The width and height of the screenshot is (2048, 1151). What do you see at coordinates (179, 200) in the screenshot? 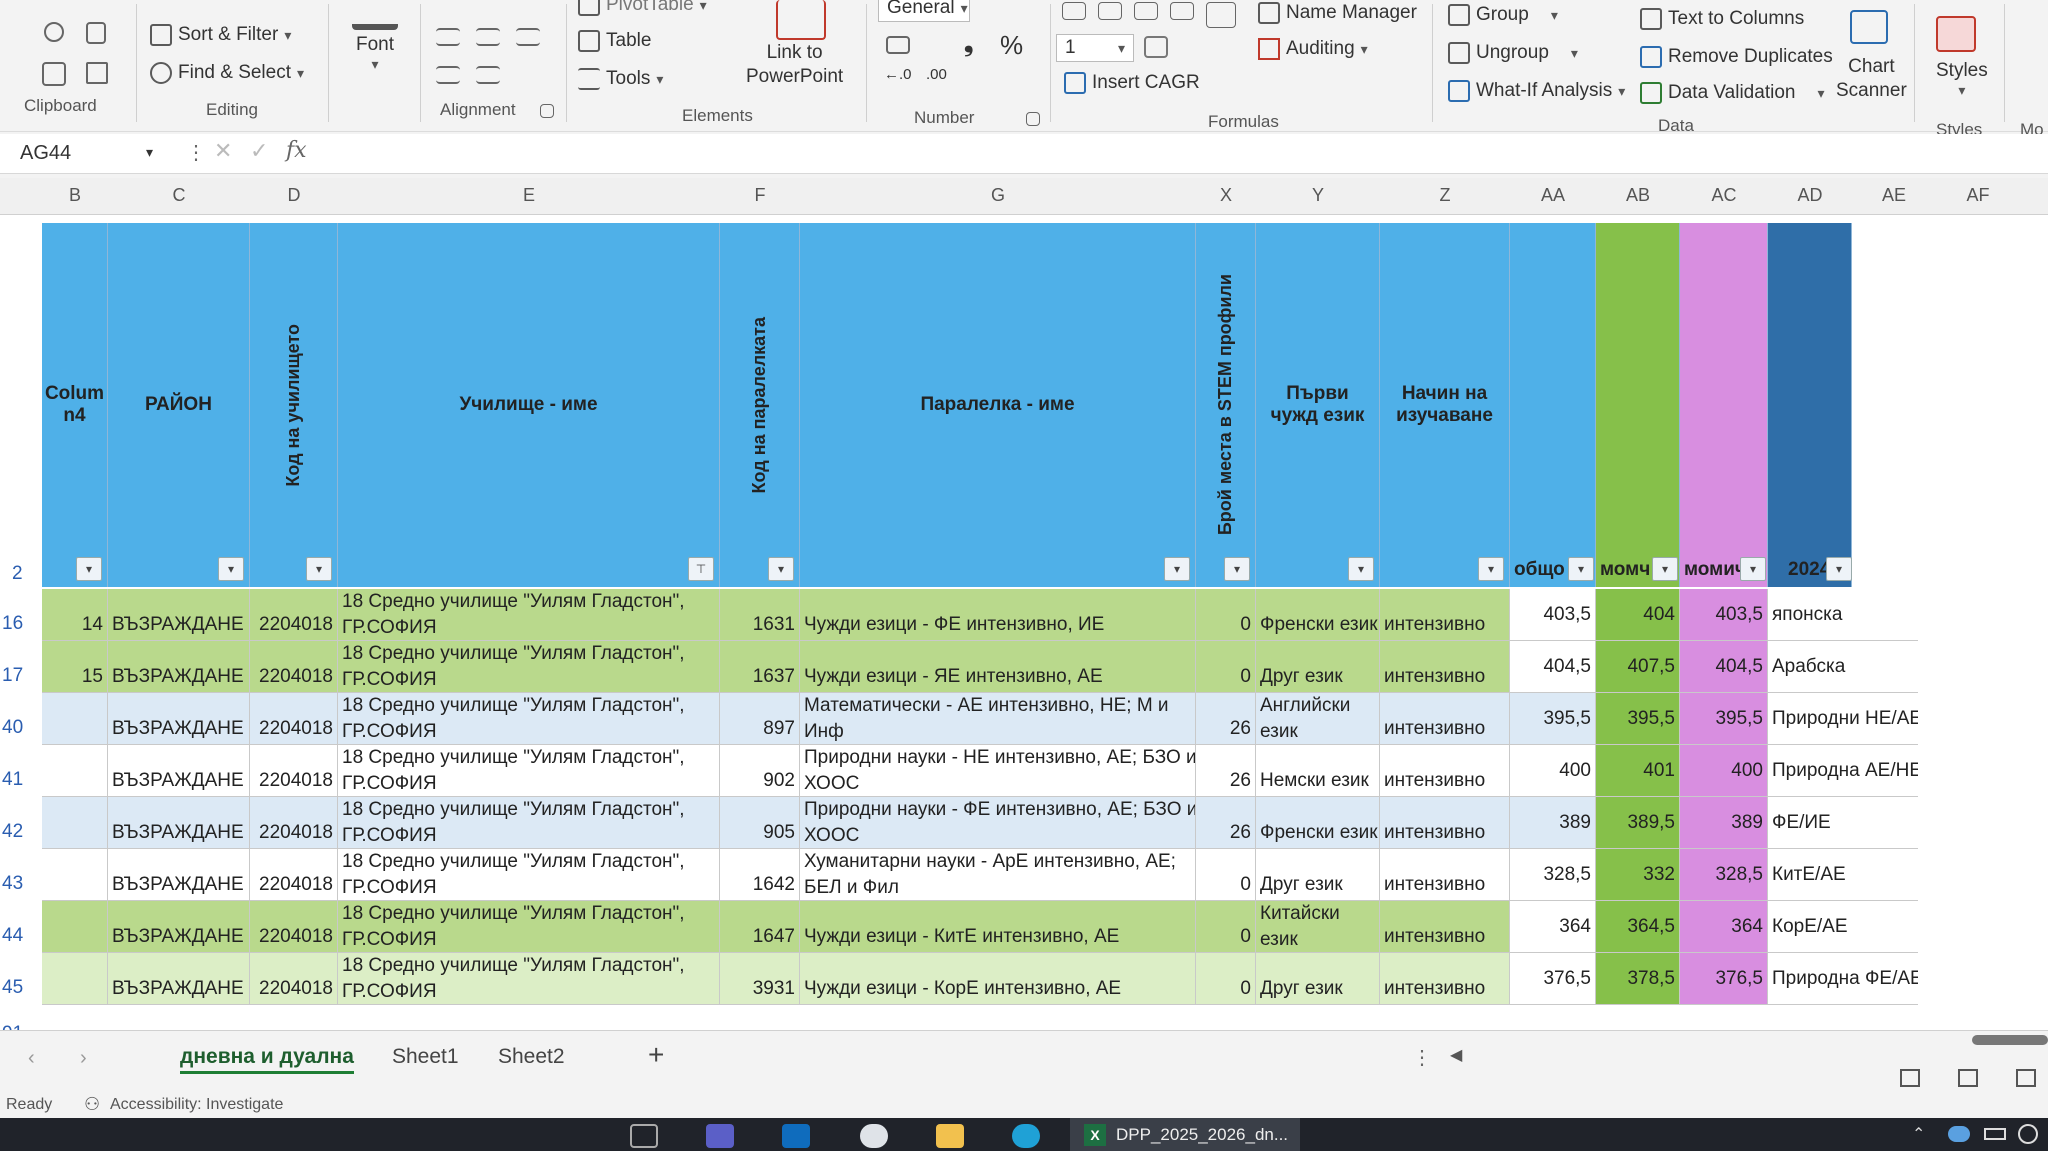
I see `column-header-c: C` at bounding box center [179, 200].